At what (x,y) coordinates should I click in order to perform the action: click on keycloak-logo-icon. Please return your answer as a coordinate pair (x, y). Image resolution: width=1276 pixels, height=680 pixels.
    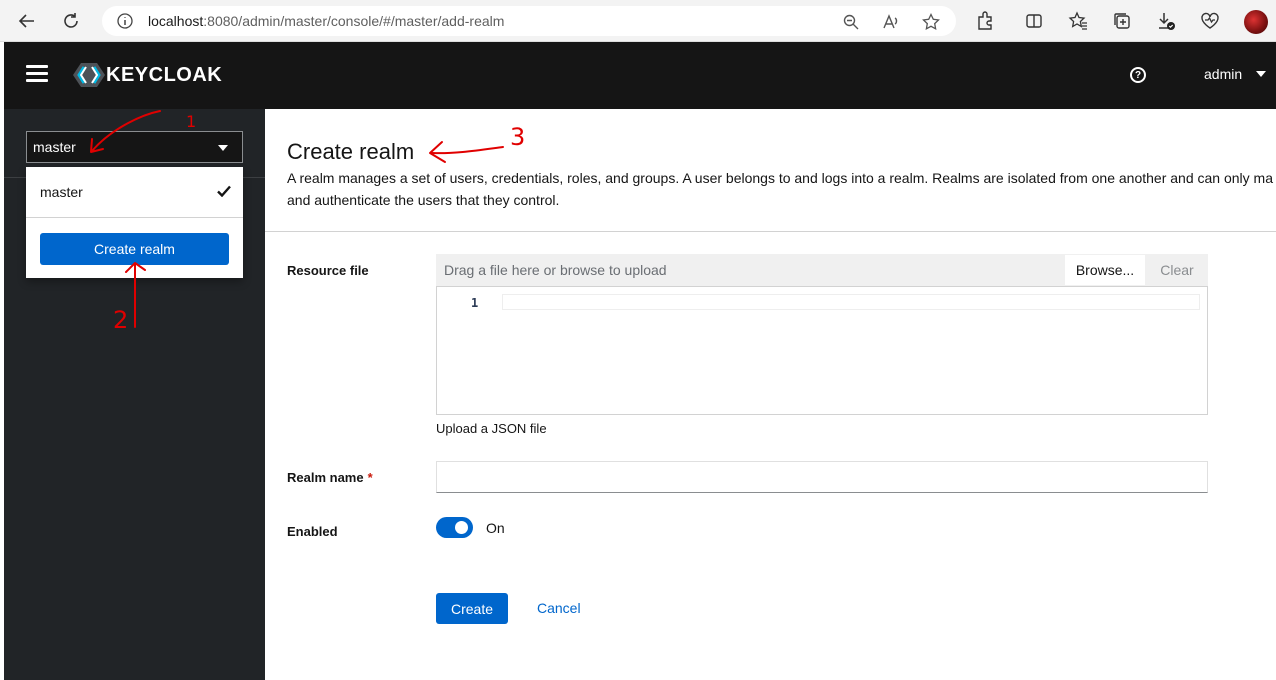
    Looking at the image, I should click on (89, 75).